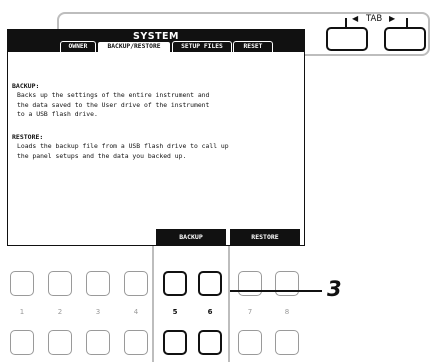 Image resolution: width=432 pixels, height=362 pixels. I want to click on tab-setup-files: SETUP FILES, so click(202, 46).